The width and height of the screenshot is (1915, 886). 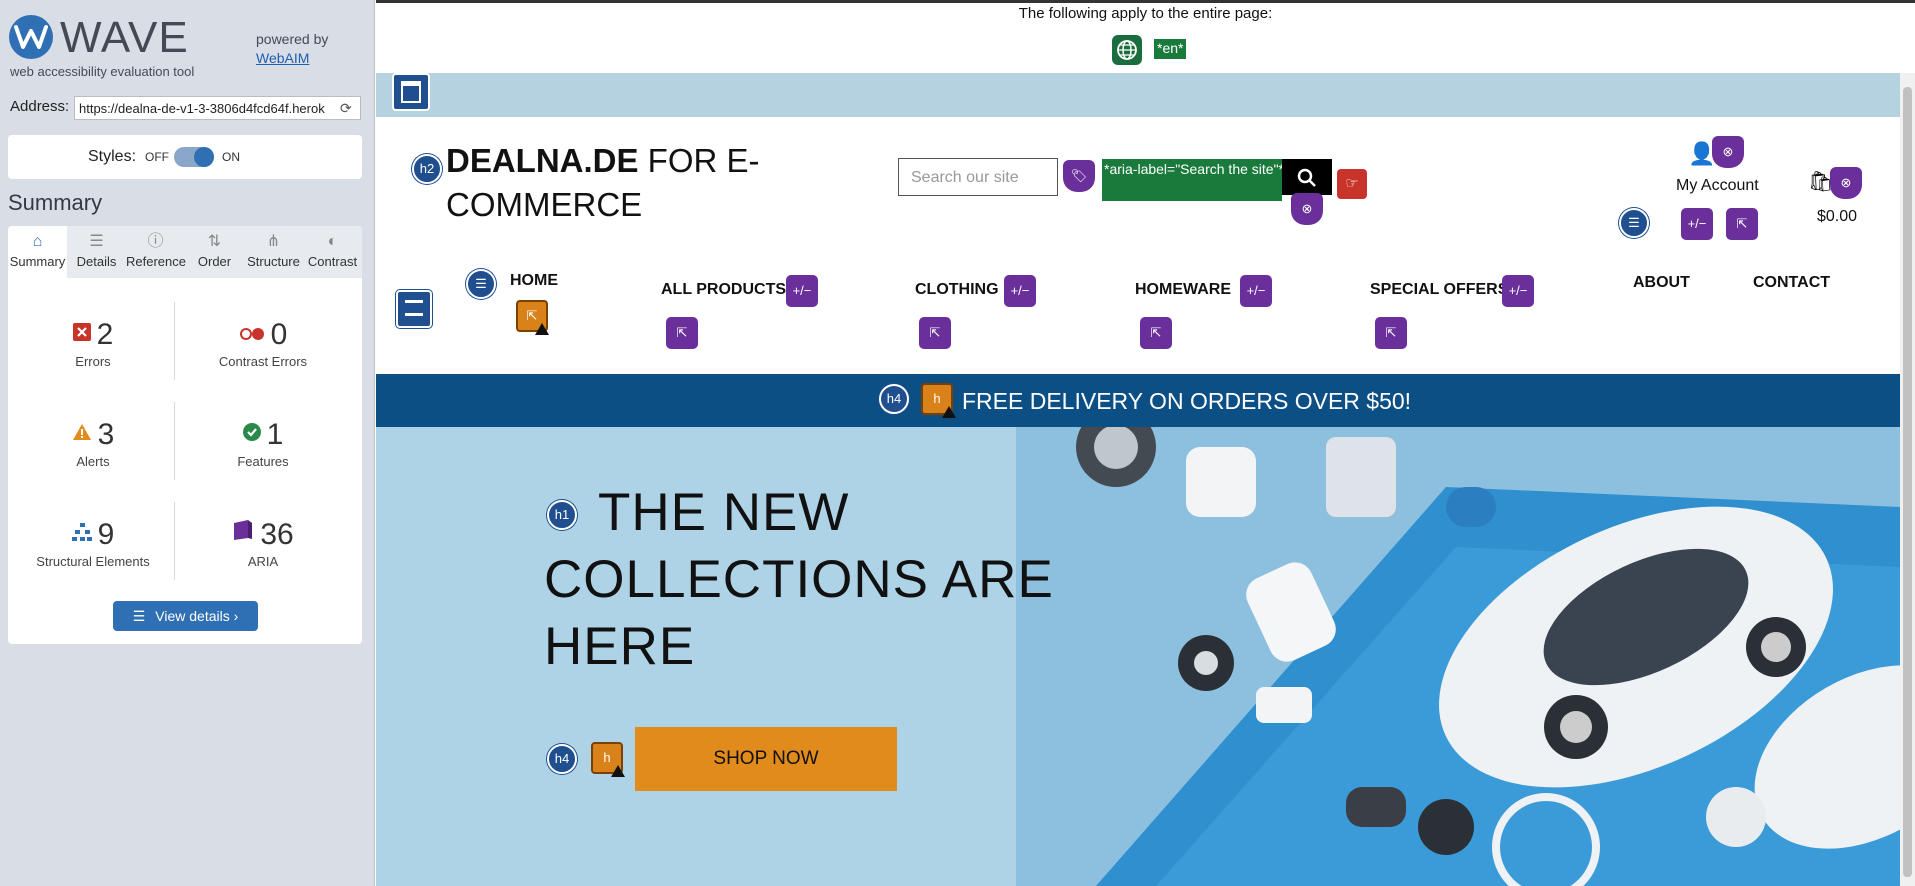 I want to click on tab-summary: ⌂ Summary, so click(x=37, y=252).